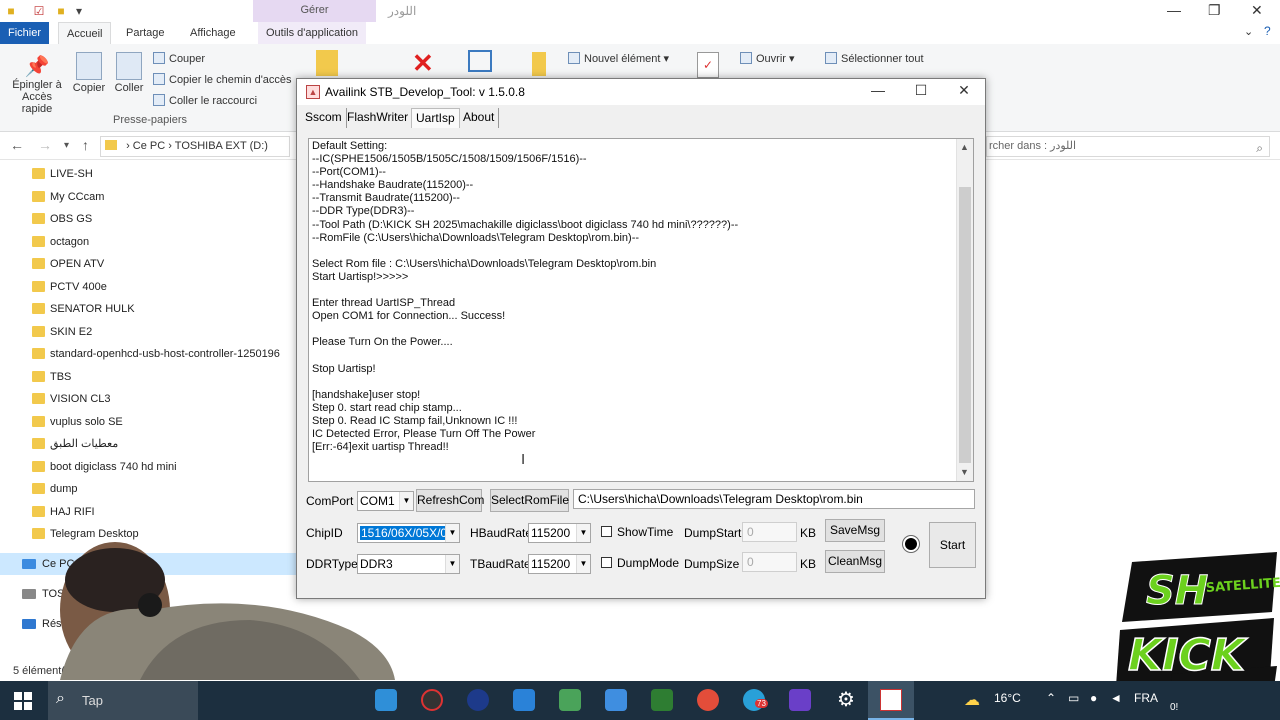 This screenshot has height=720, width=1280. What do you see at coordinates (129, 73) in the screenshot?
I see `paste-button: Coller` at bounding box center [129, 73].